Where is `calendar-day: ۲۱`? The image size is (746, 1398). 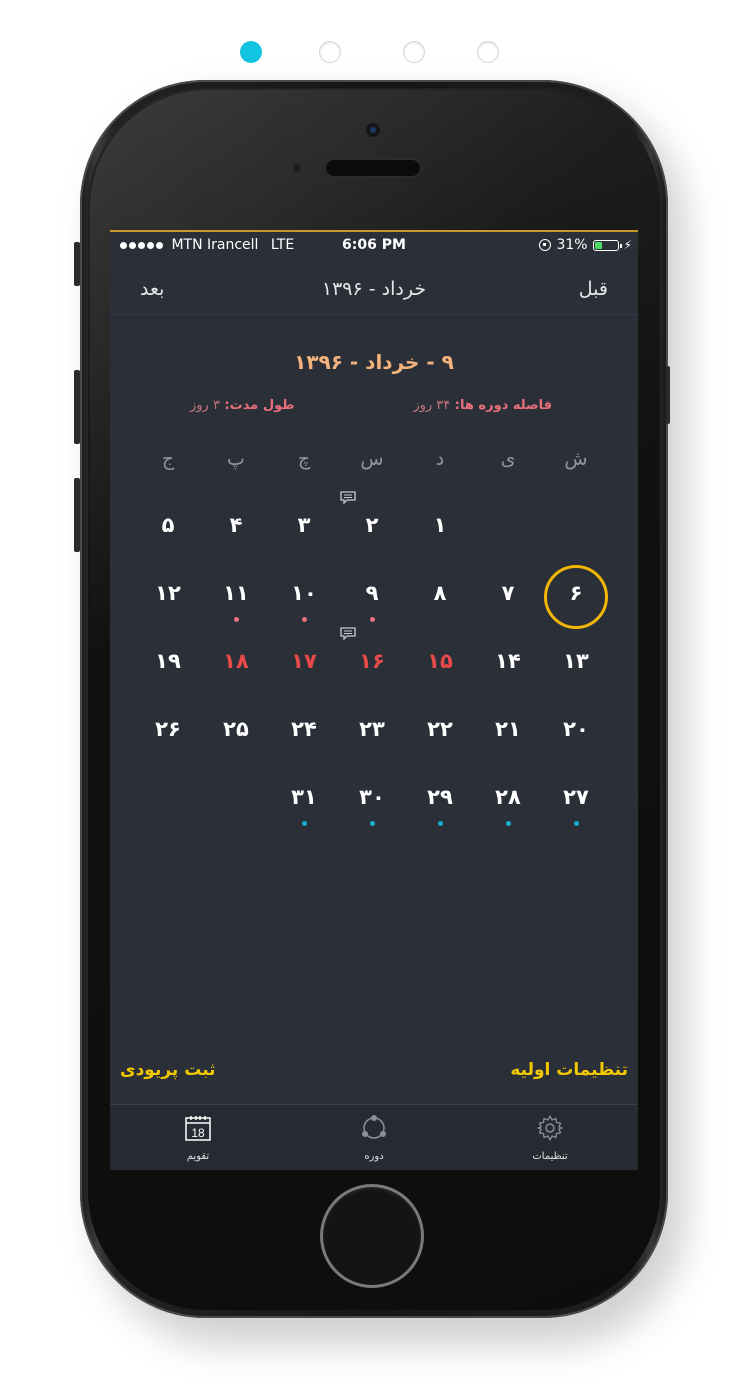 calendar-day: ۲۱ is located at coordinates (508, 733).